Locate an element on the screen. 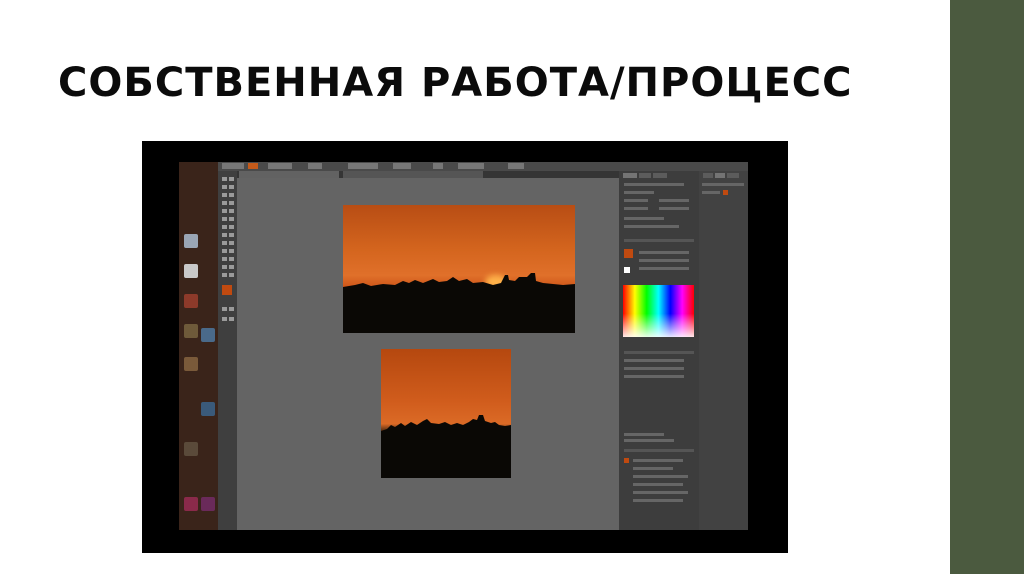 The width and height of the screenshot is (1024, 574). desktop-folder-icon is located at coordinates (191, 331).